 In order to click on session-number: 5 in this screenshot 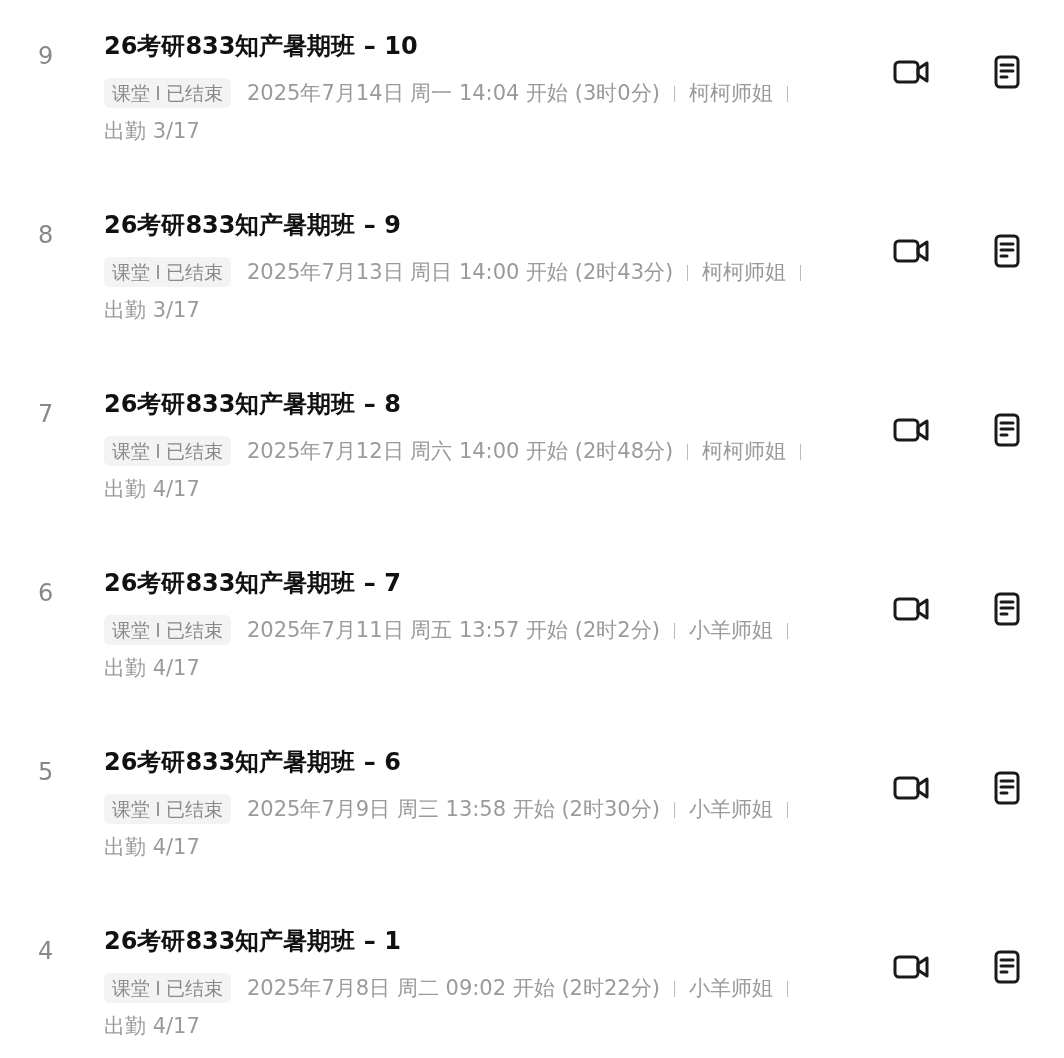, I will do `click(46, 772)`.